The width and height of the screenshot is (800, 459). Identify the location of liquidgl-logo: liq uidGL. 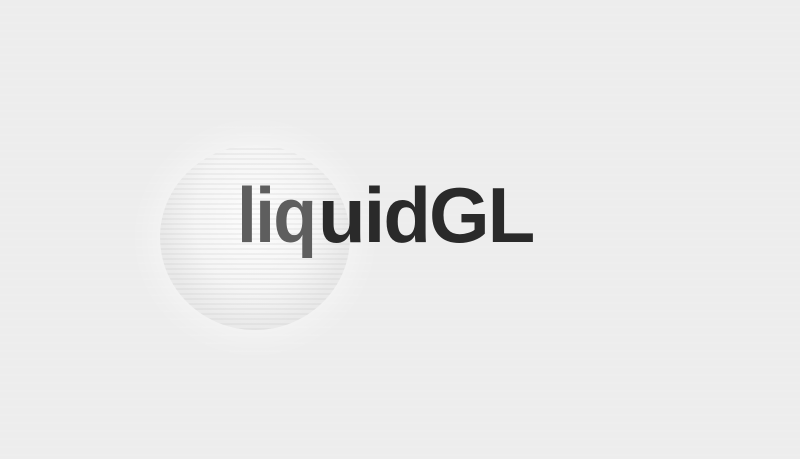
(386, 218).